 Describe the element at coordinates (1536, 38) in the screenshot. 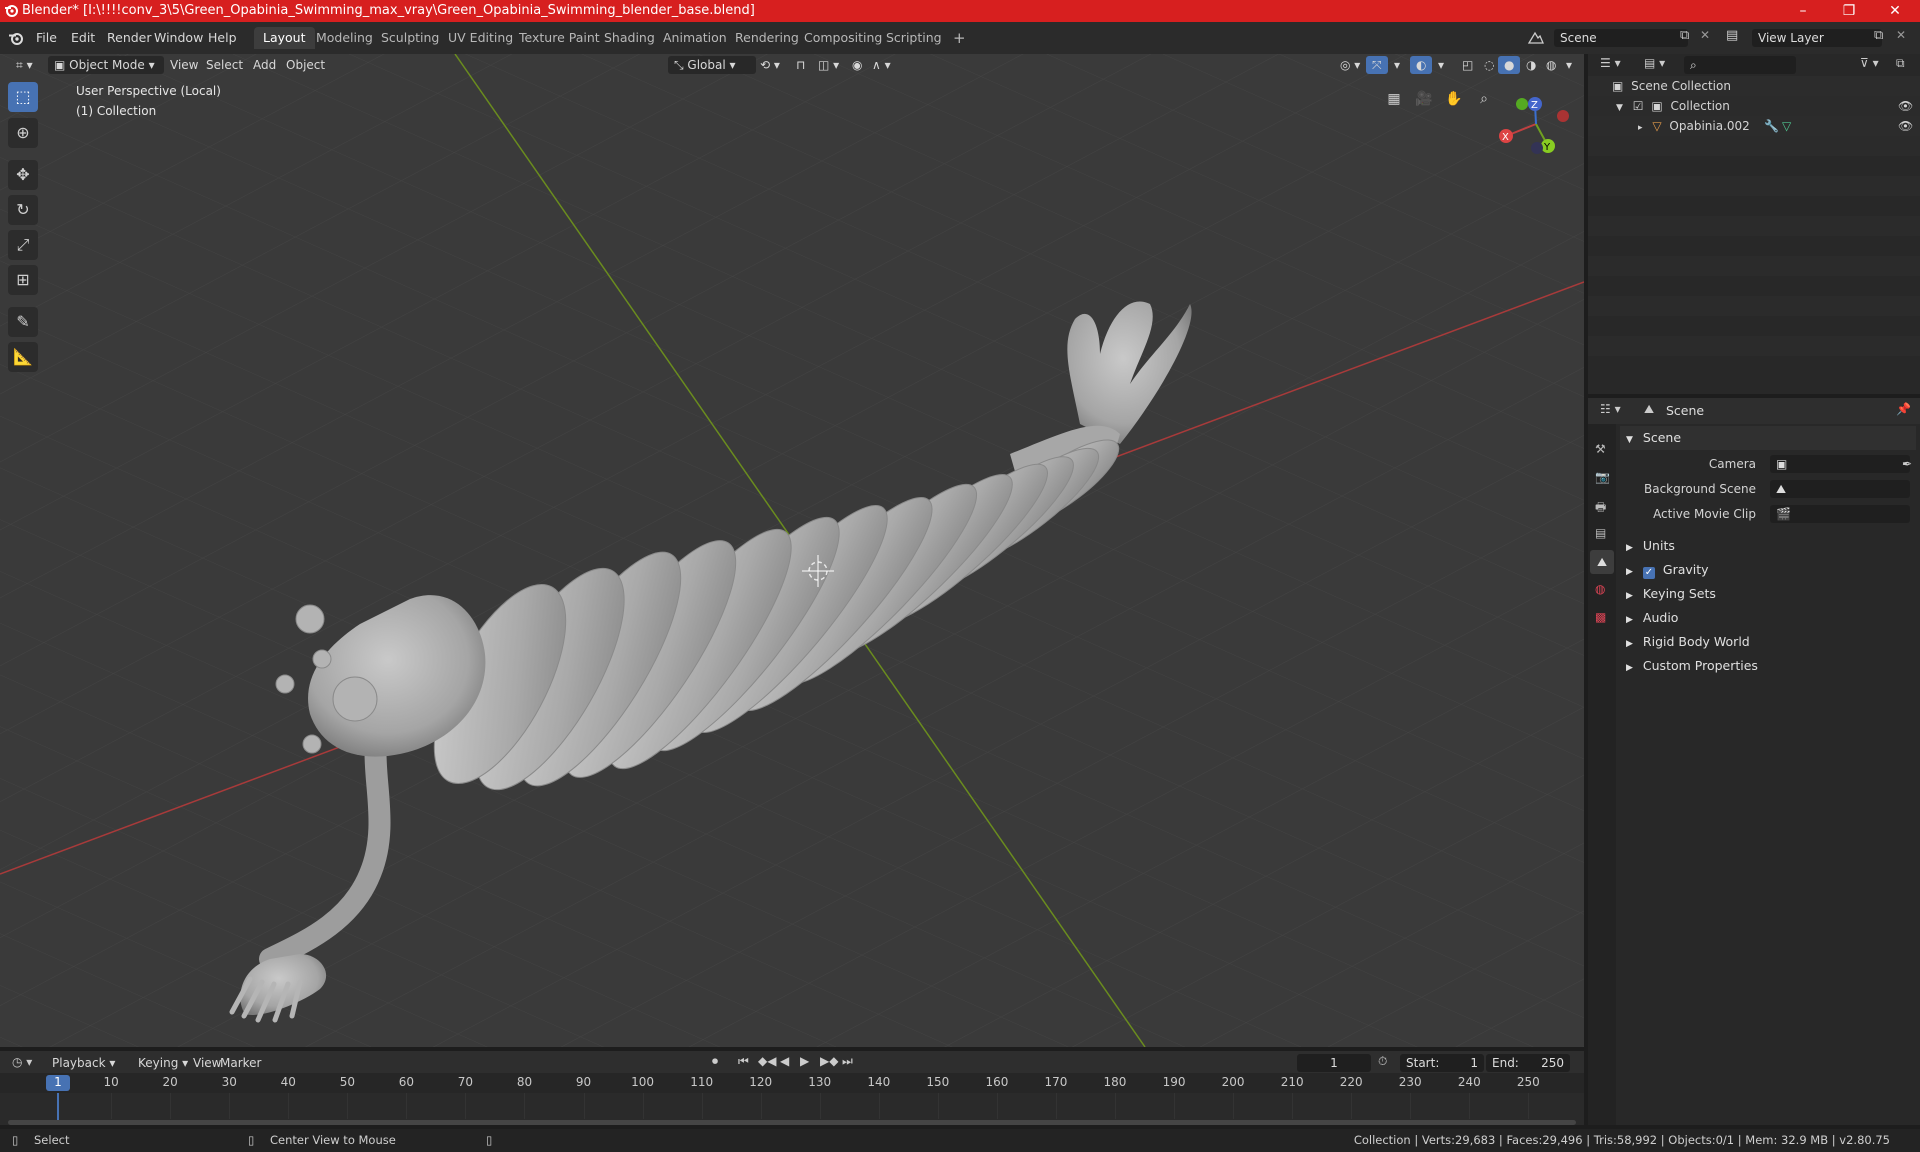

I see `scene-icon` at that location.